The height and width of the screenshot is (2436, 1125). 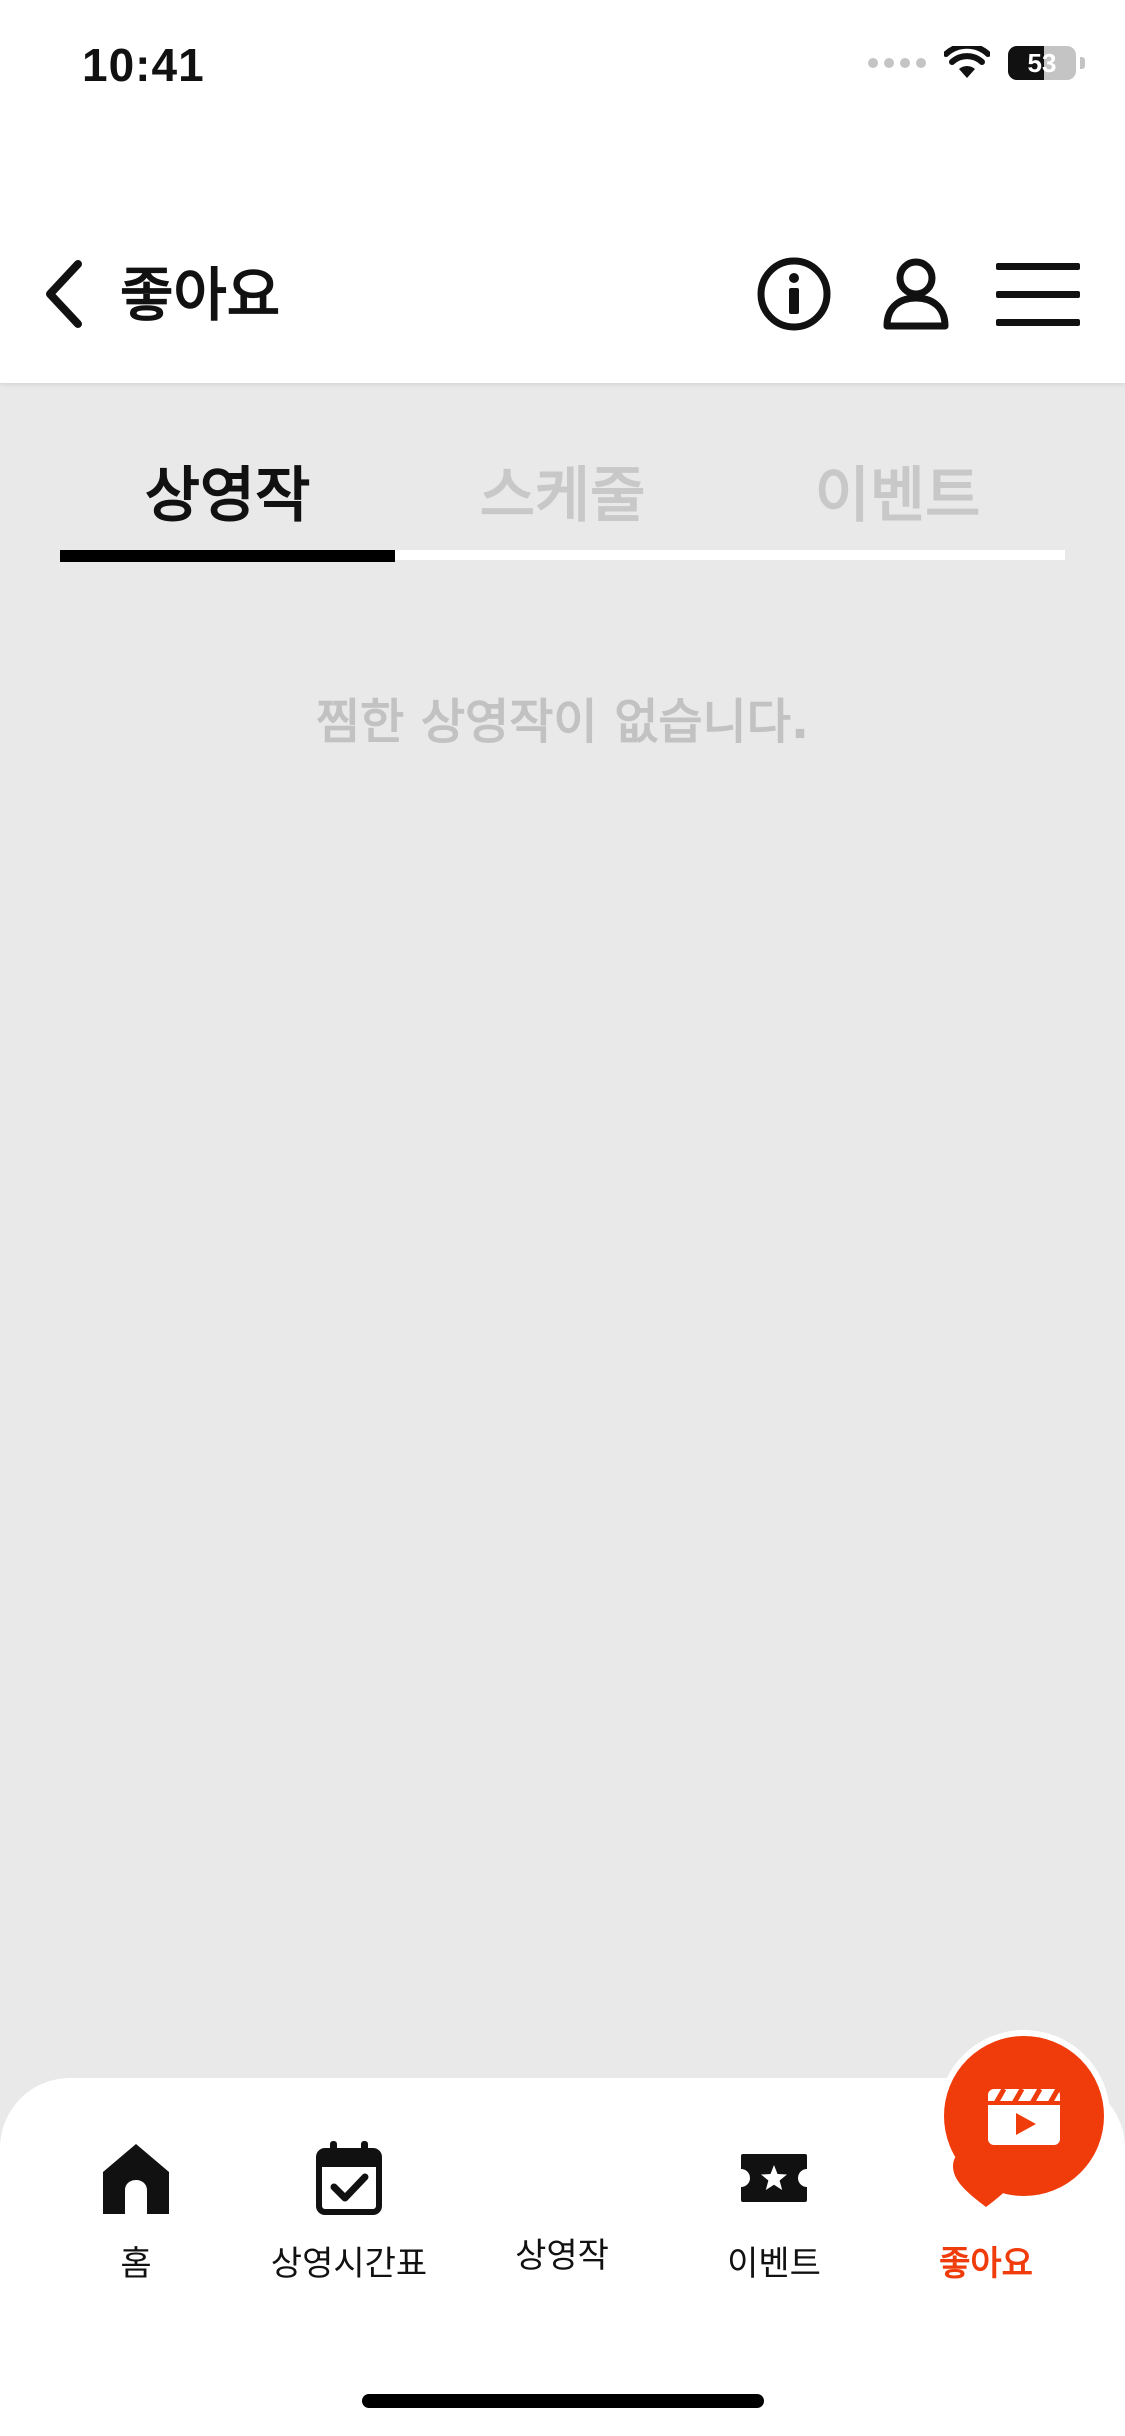 I want to click on nav-label-home: 홈, so click(x=136, y=2264).